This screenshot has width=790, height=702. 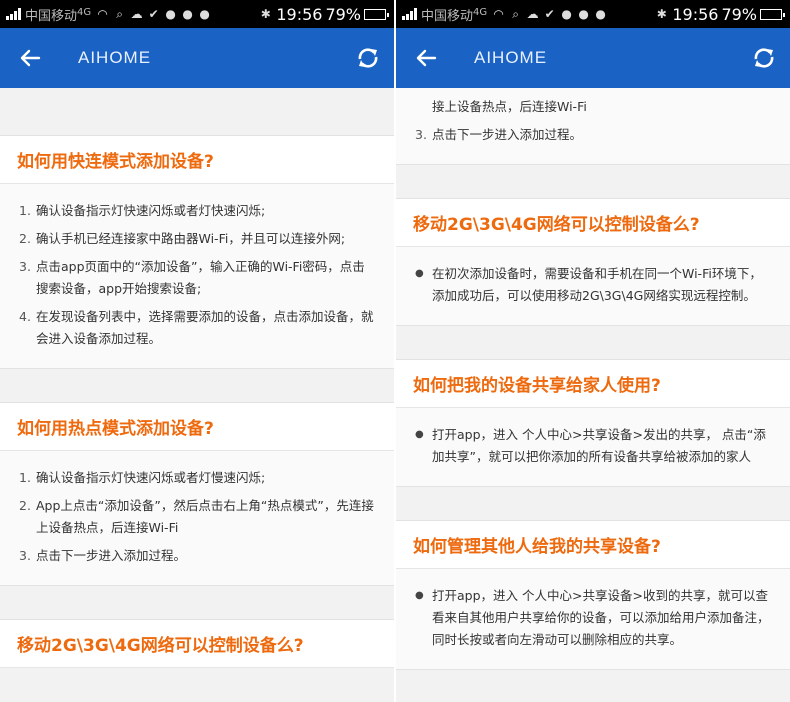 I want to click on list-item: 接上设备热点，后连接Wi-Fi, so click(x=509, y=106).